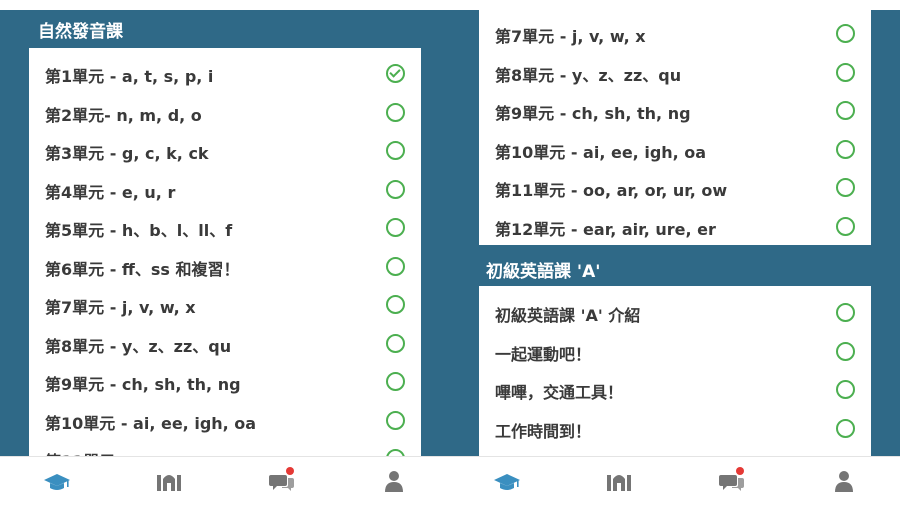 The height and width of the screenshot is (505, 900). I want to click on lesson-label: 第4單元 - e, u, r, so click(110, 192).